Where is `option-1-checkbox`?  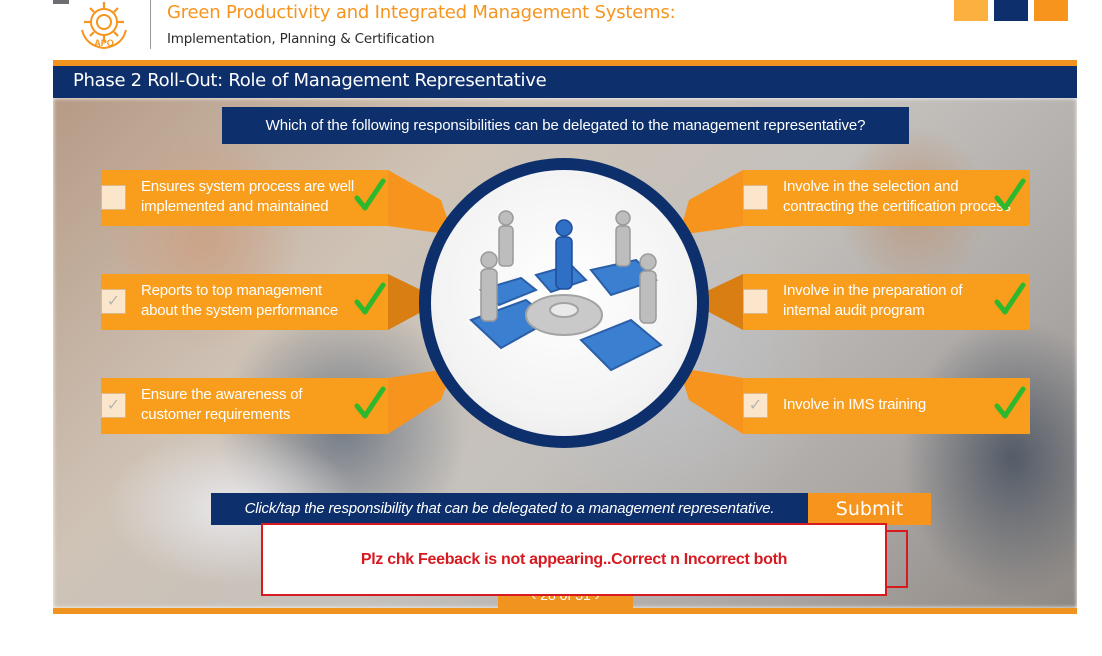 option-1-checkbox is located at coordinates (113, 197).